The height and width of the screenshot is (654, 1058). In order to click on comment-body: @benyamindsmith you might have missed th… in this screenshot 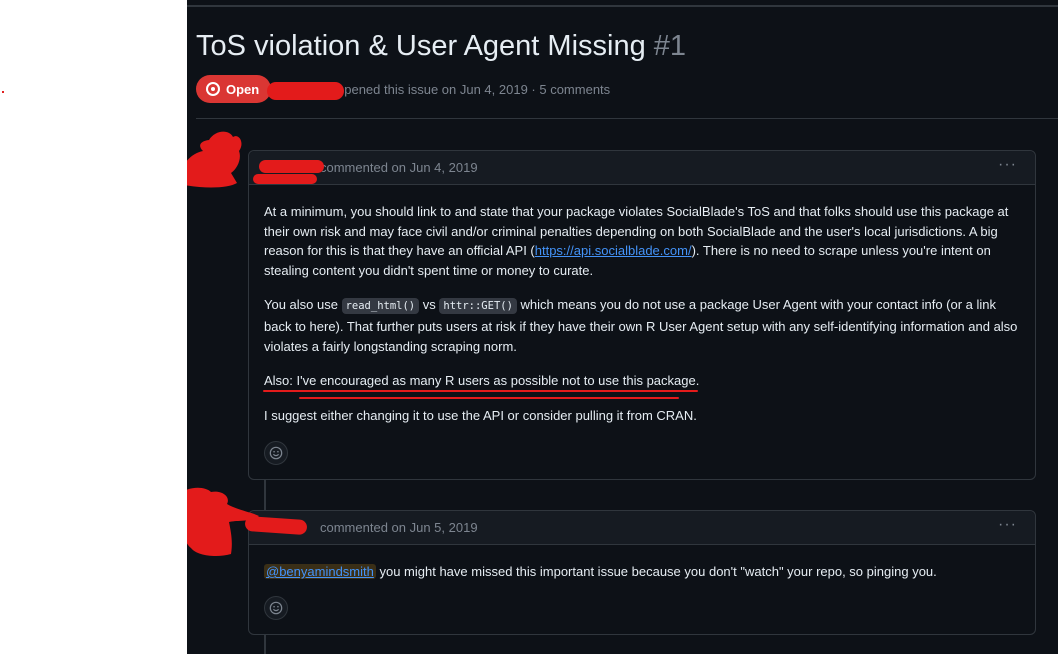, I will do `click(642, 563)`.